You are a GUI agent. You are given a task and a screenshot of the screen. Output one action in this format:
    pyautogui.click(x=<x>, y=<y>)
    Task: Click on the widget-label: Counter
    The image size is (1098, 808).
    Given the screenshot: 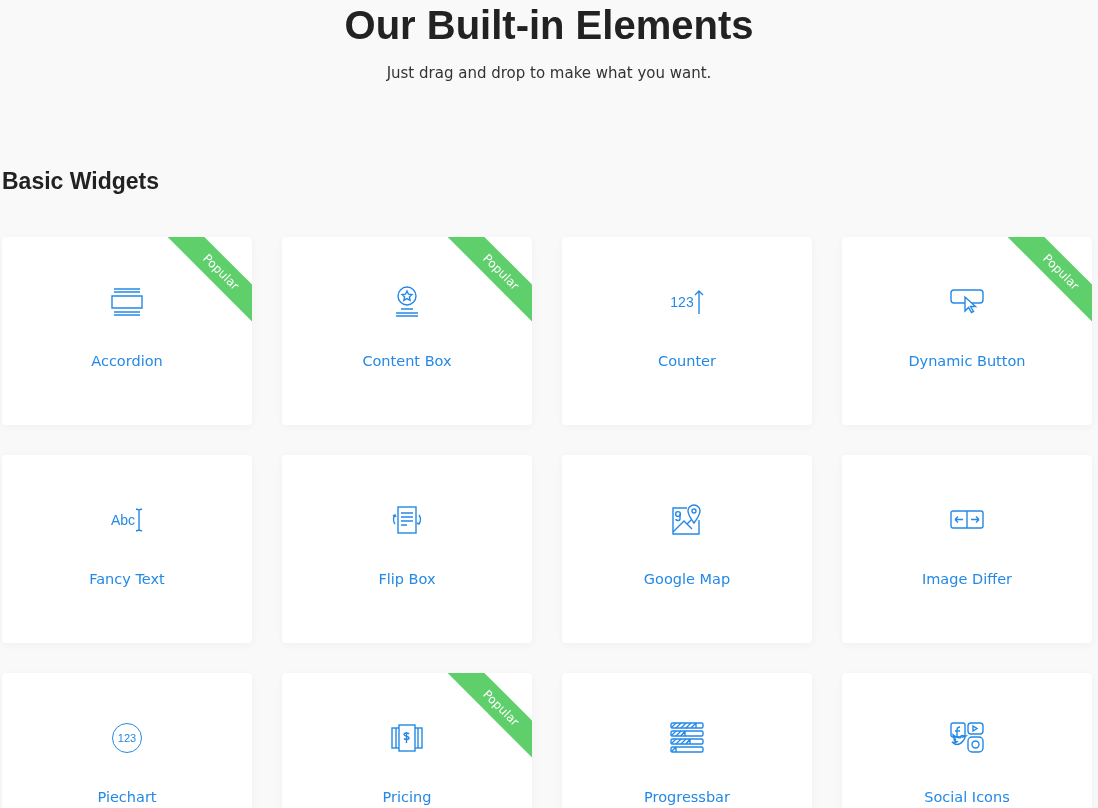 What is the action you would take?
    pyautogui.click(x=687, y=361)
    